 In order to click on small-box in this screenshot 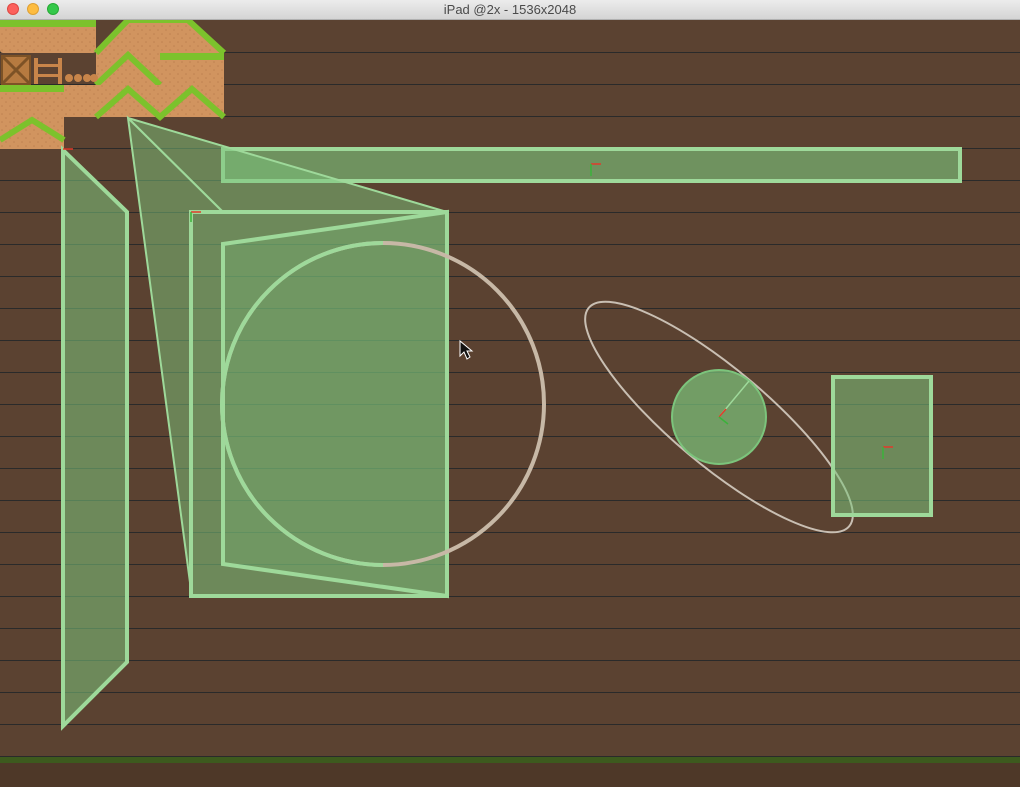, I will do `click(882, 446)`.